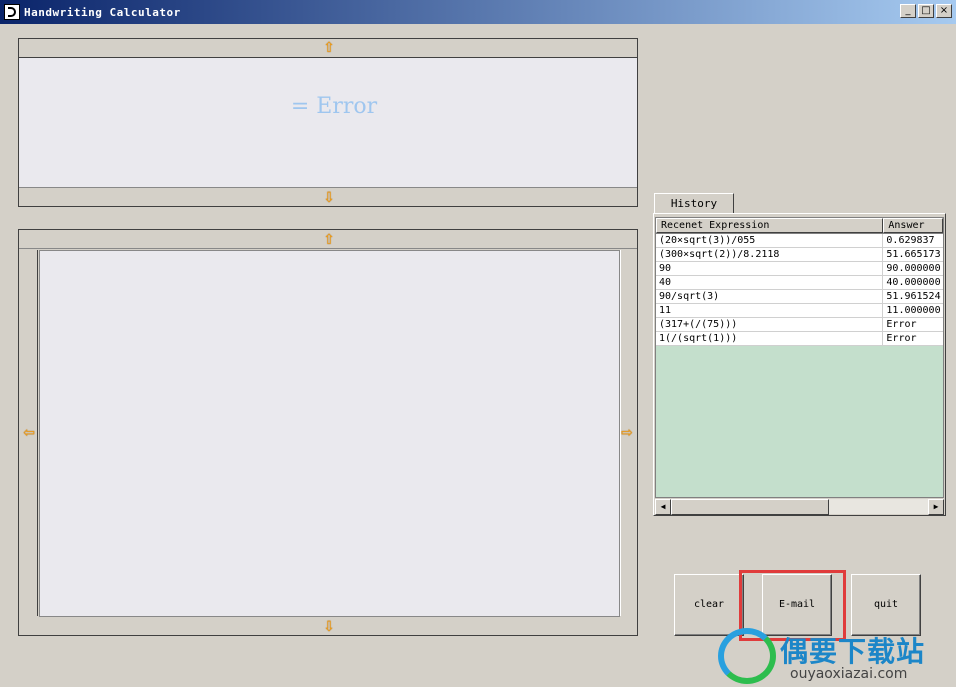 The image size is (956, 687). What do you see at coordinates (913, 254) in the screenshot?
I see `answer-cell: 51.665173` at bounding box center [913, 254].